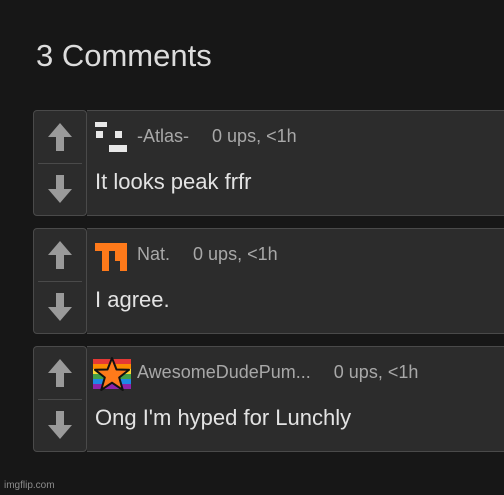 This screenshot has height=495, width=504. I want to click on watermark: imgflip.com, so click(29, 485).